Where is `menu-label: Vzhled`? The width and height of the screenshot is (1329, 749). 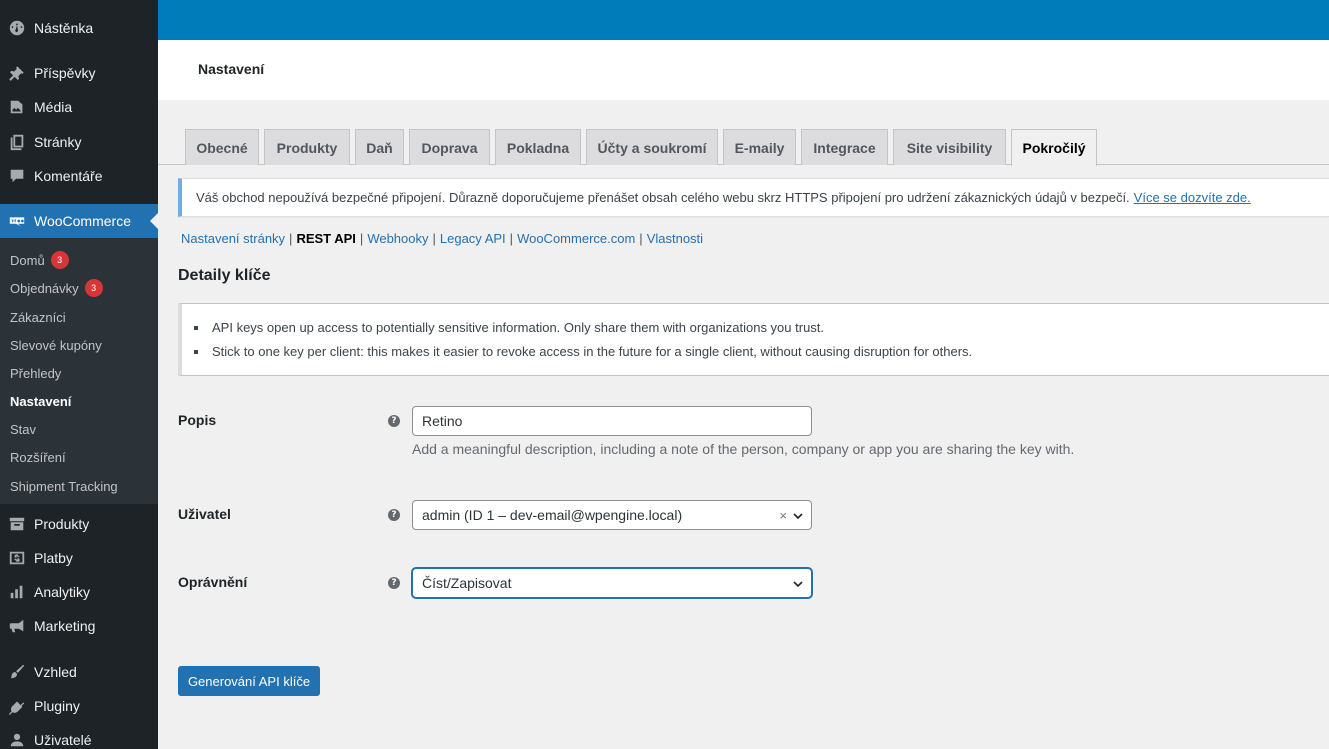 menu-label: Vzhled is located at coordinates (55, 672).